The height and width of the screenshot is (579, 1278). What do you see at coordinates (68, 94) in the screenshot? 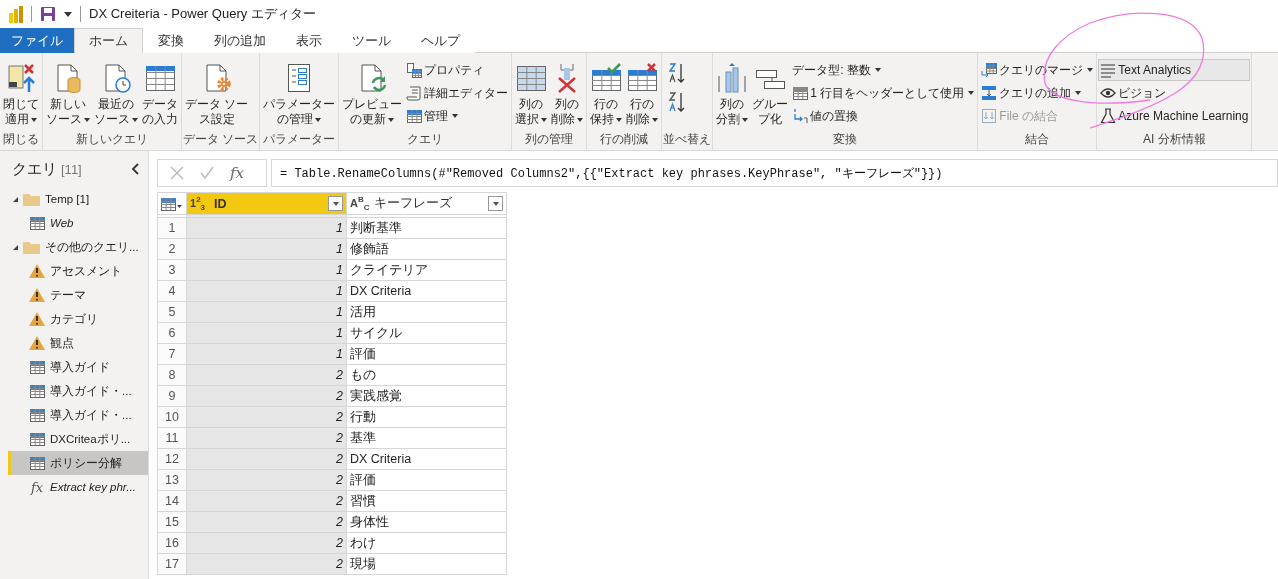
I see `ribbon-button: 新しい ソース` at bounding box center [68, 94].